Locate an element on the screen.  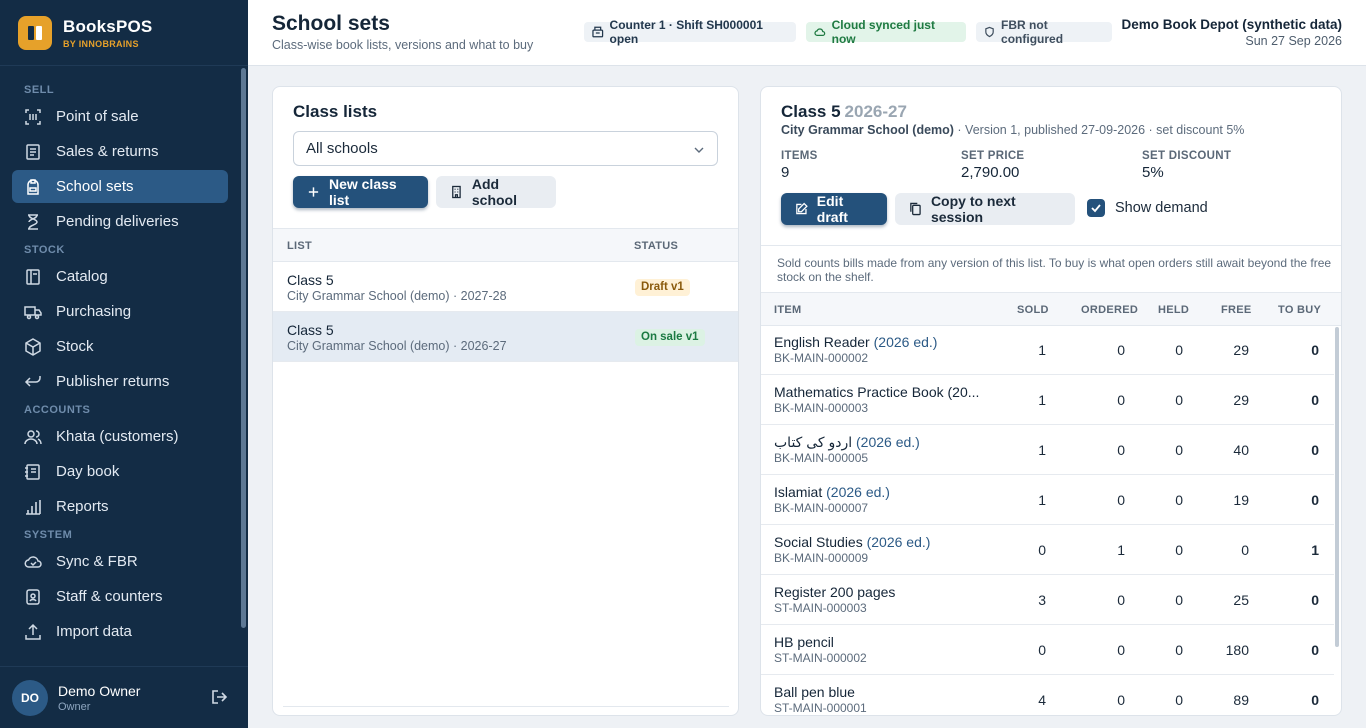
stat-set-price-value: 2,790.00 is located at coordinates (990, 172).